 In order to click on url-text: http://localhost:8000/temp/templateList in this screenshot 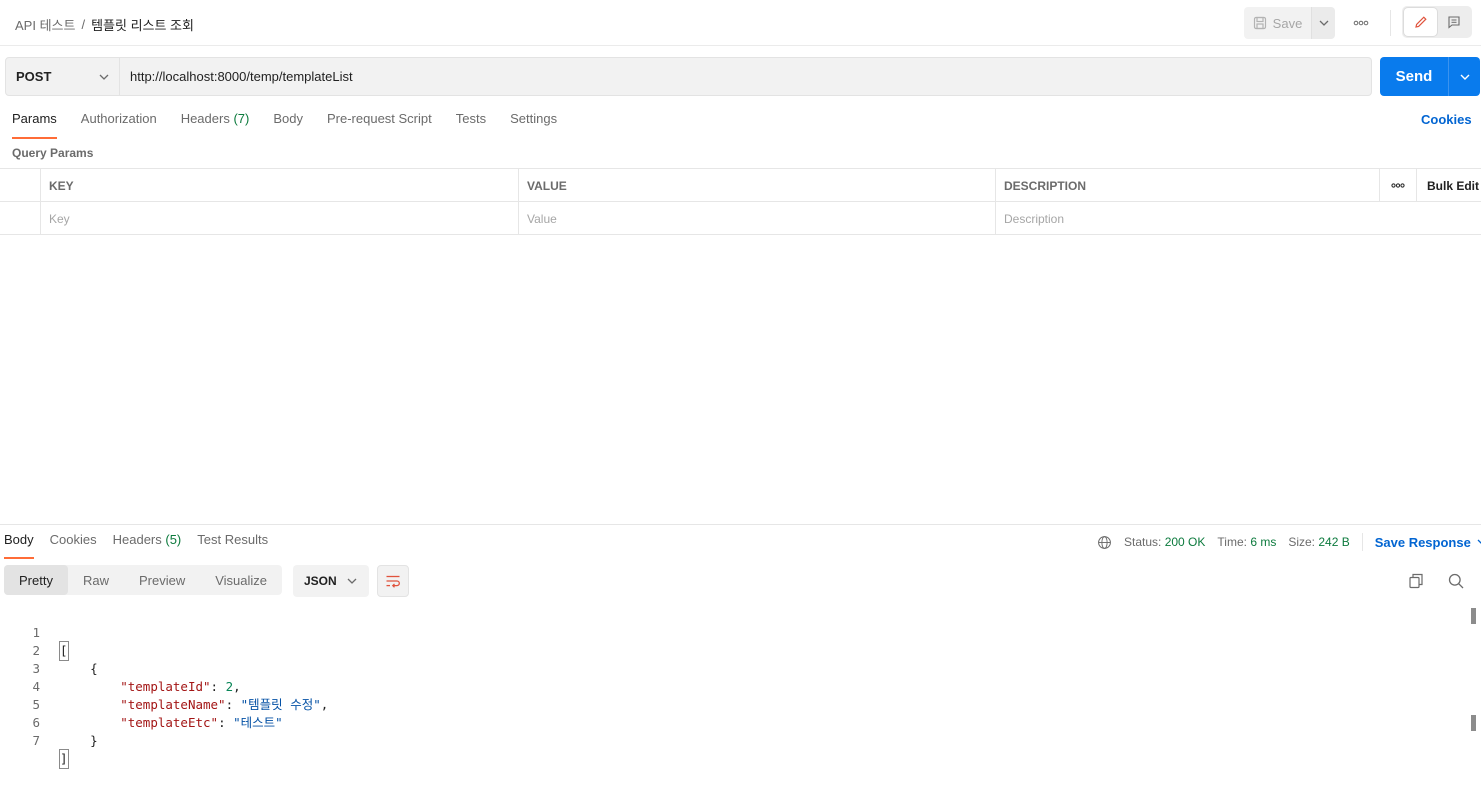, I will do `click(241, 76)`.